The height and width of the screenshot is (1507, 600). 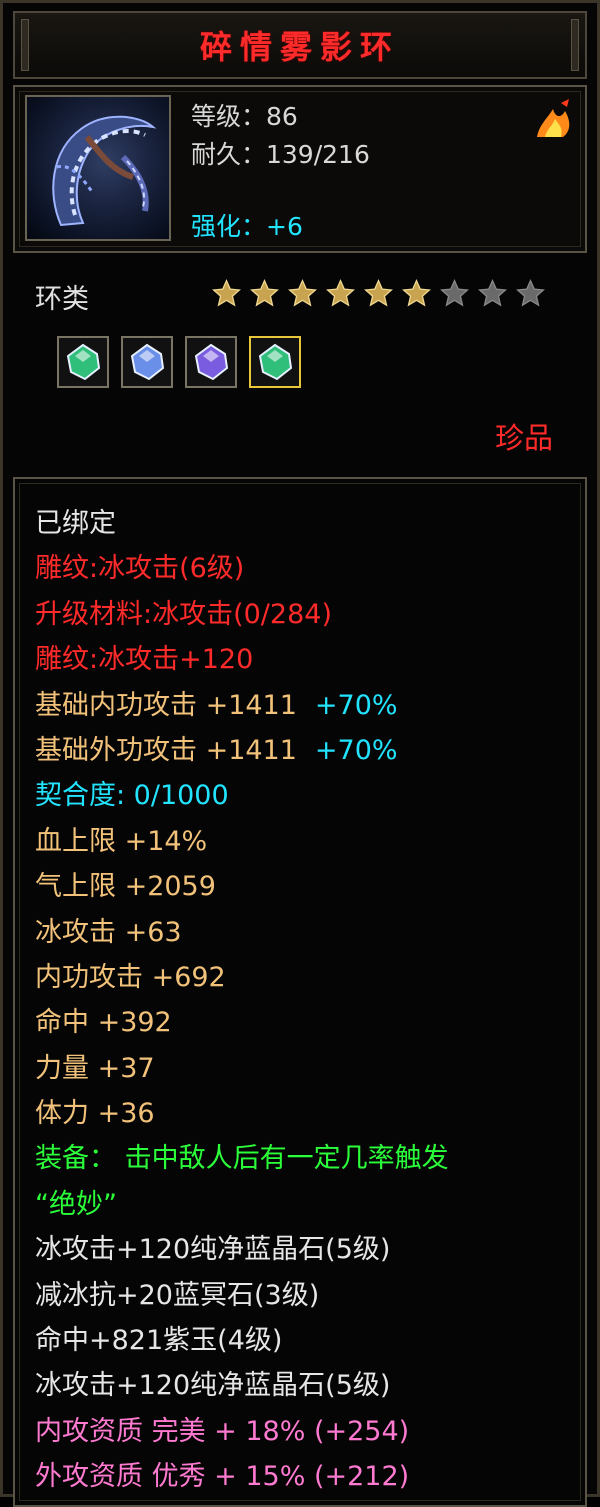 What do you see at coordinates (121, 841) in the screenshot?
I see `attribute-line: 血上限 +14%` at bounding box center [121, 841].